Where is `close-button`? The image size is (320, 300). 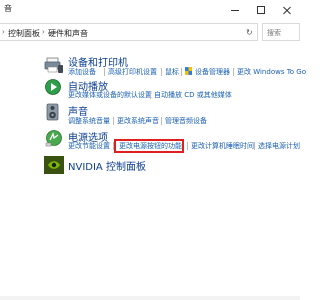
close-button is located at coordinates (287, 10).